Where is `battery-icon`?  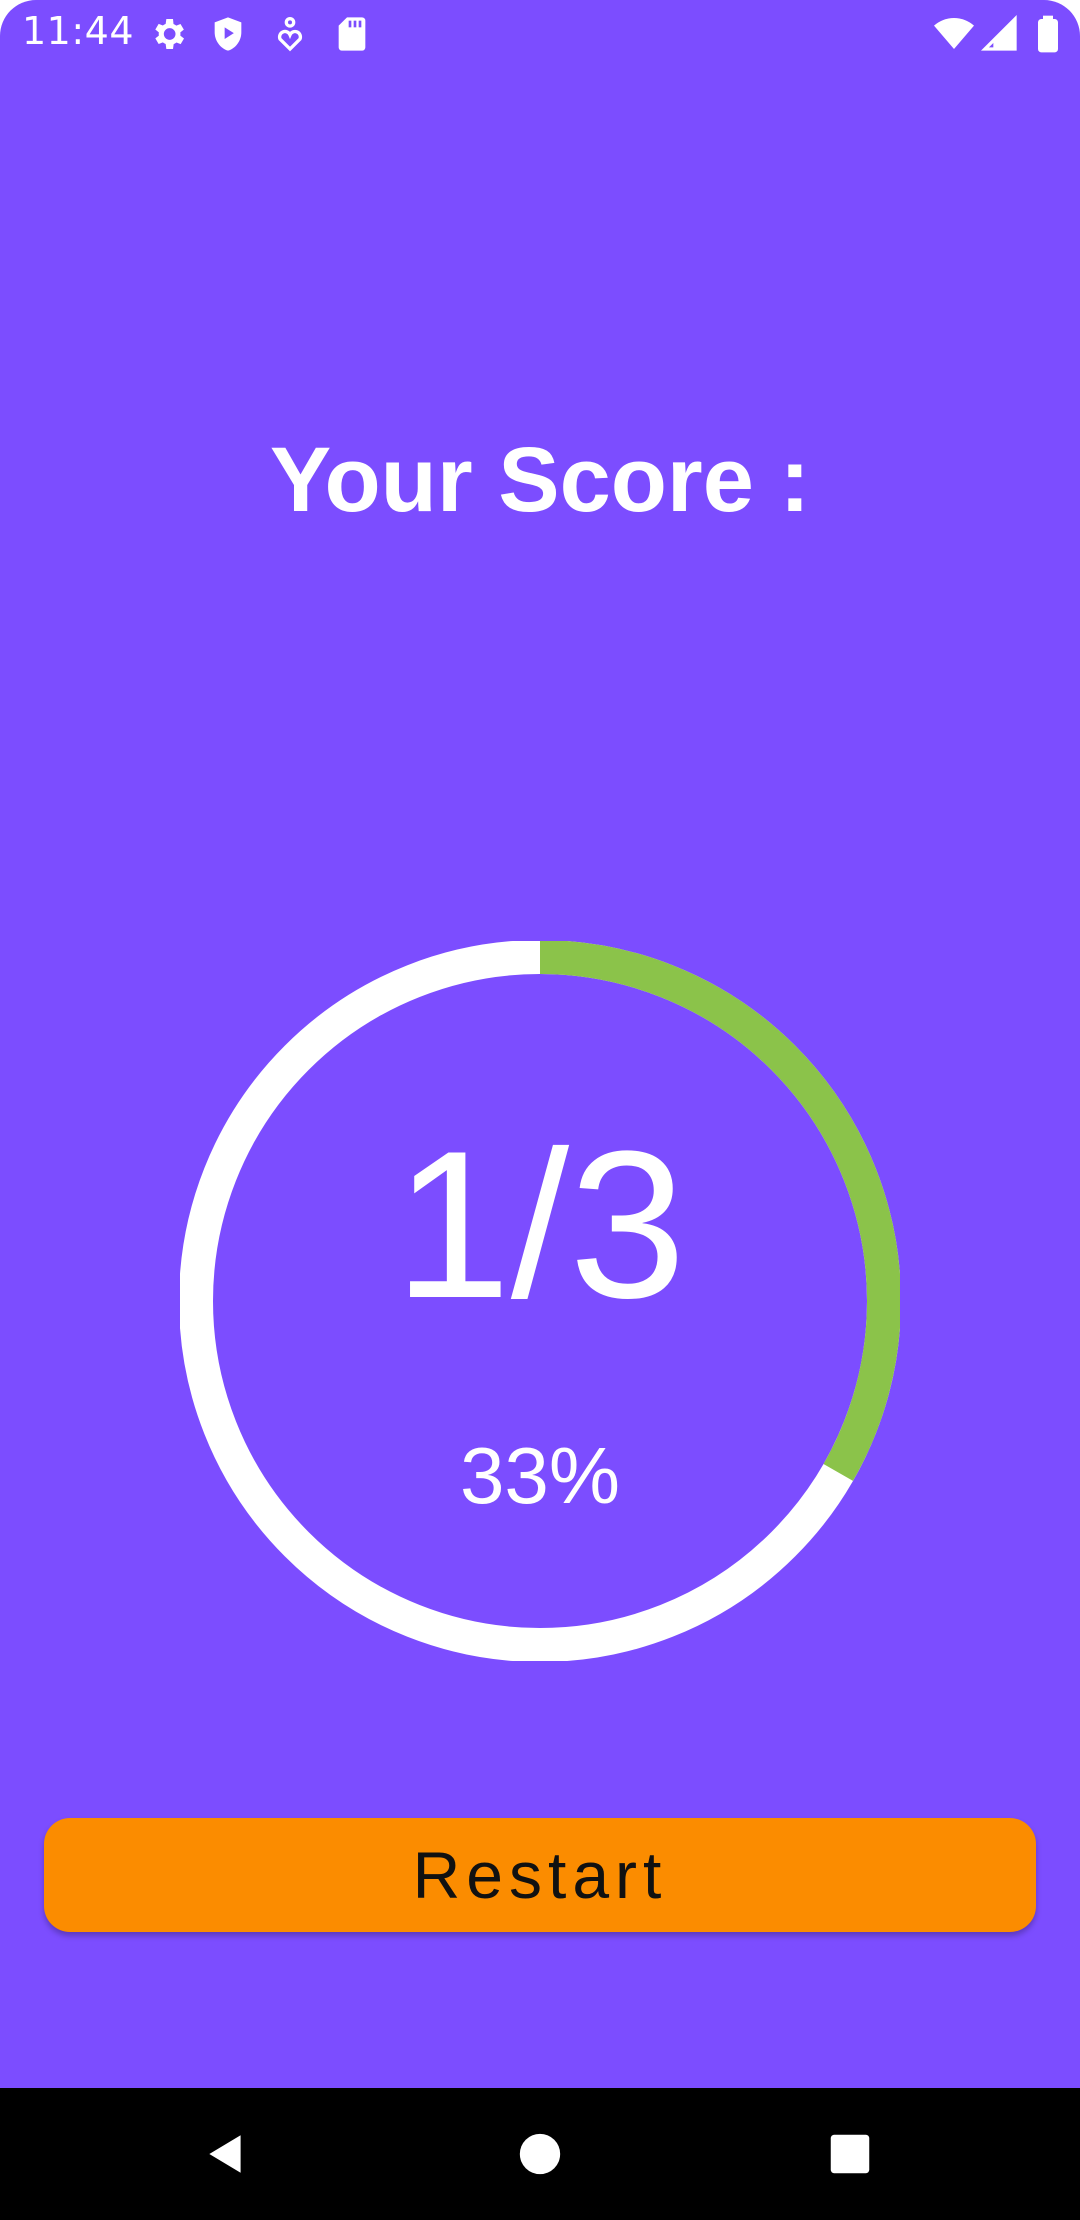 battery-icon is located at coordinates (1048, 34).